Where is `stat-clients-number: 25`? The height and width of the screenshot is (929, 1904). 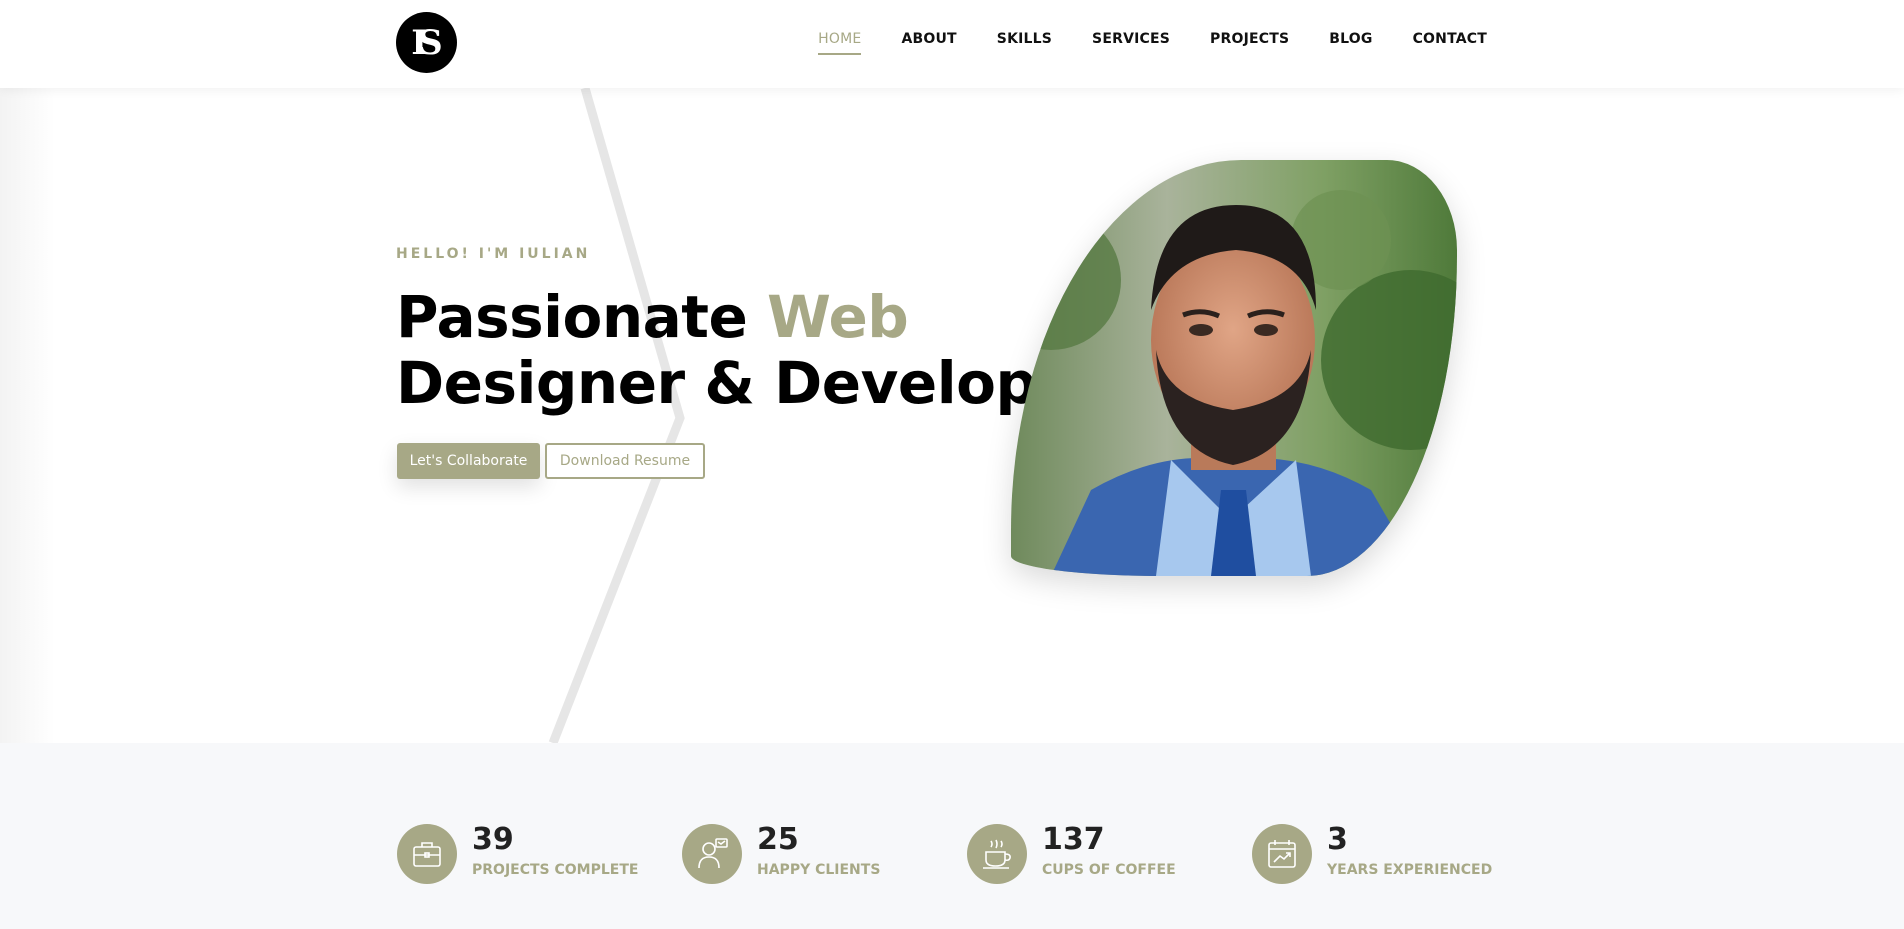 stat-clients-number: 25 is located at coordinates (778, 839).